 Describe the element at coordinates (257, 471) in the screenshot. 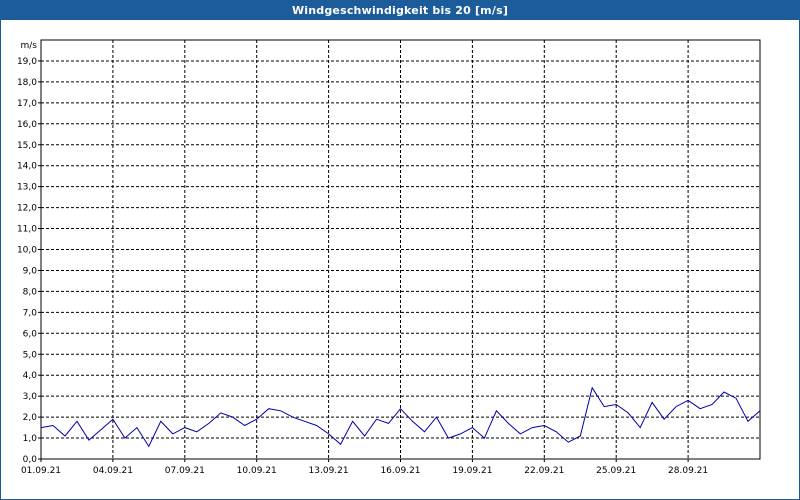

I see `x-tick-label: 10.09.21` at that location.